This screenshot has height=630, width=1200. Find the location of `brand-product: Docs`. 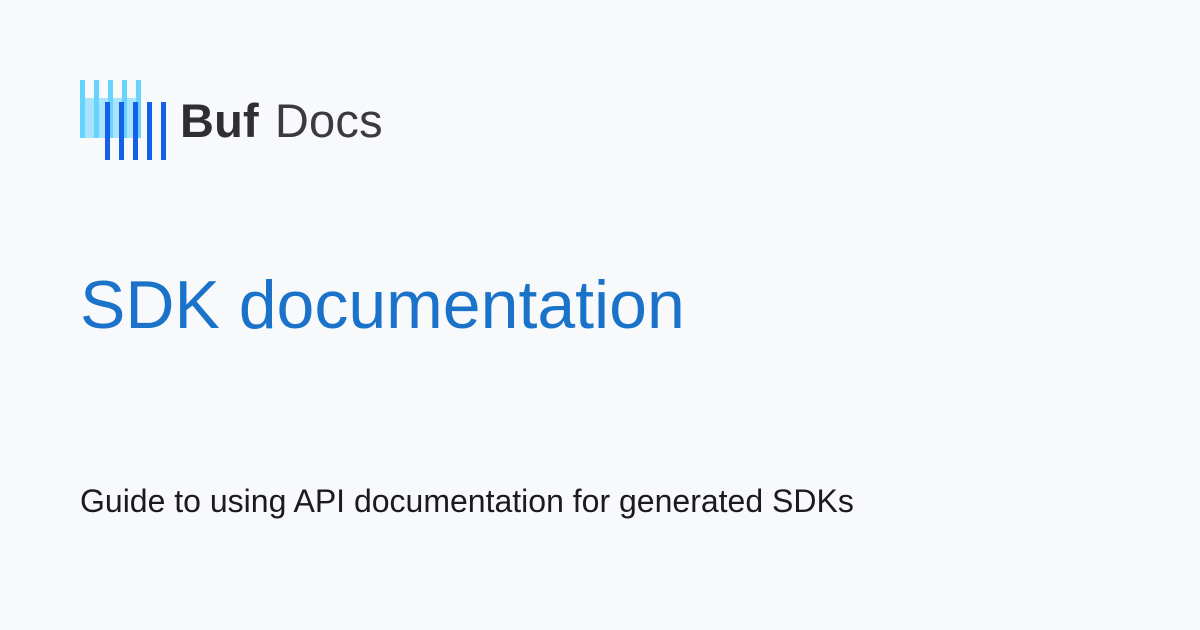

brand-product: Docs is located at coordinates (328, 120).